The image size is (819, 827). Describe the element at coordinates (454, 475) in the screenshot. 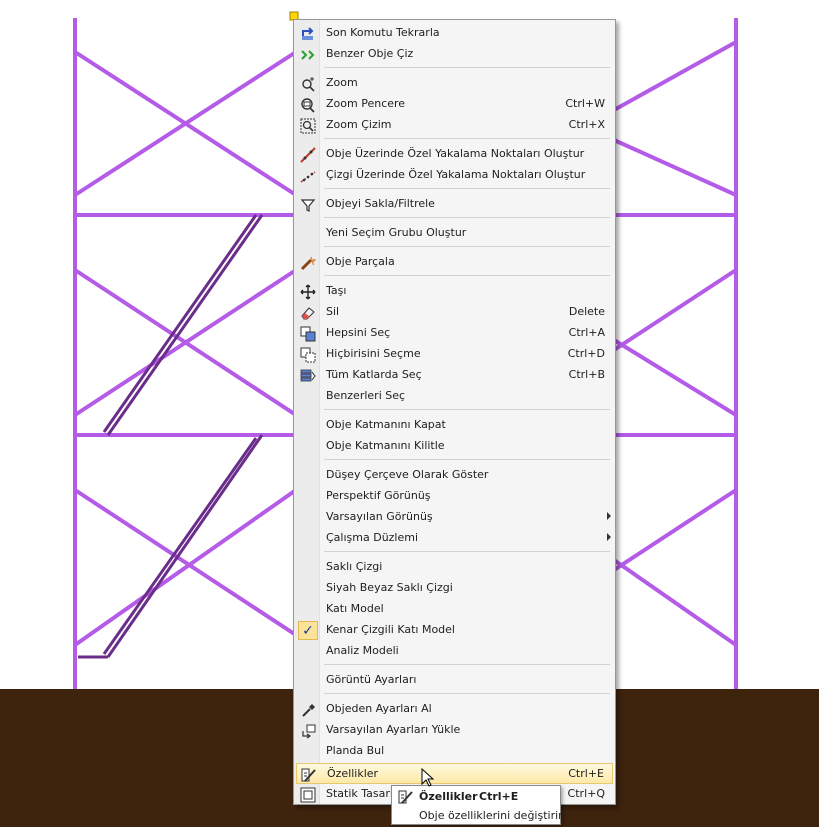

I see `menu-item-show-as-vertical-frame: Düşey Çerçeve Olarak Göster` at that location.